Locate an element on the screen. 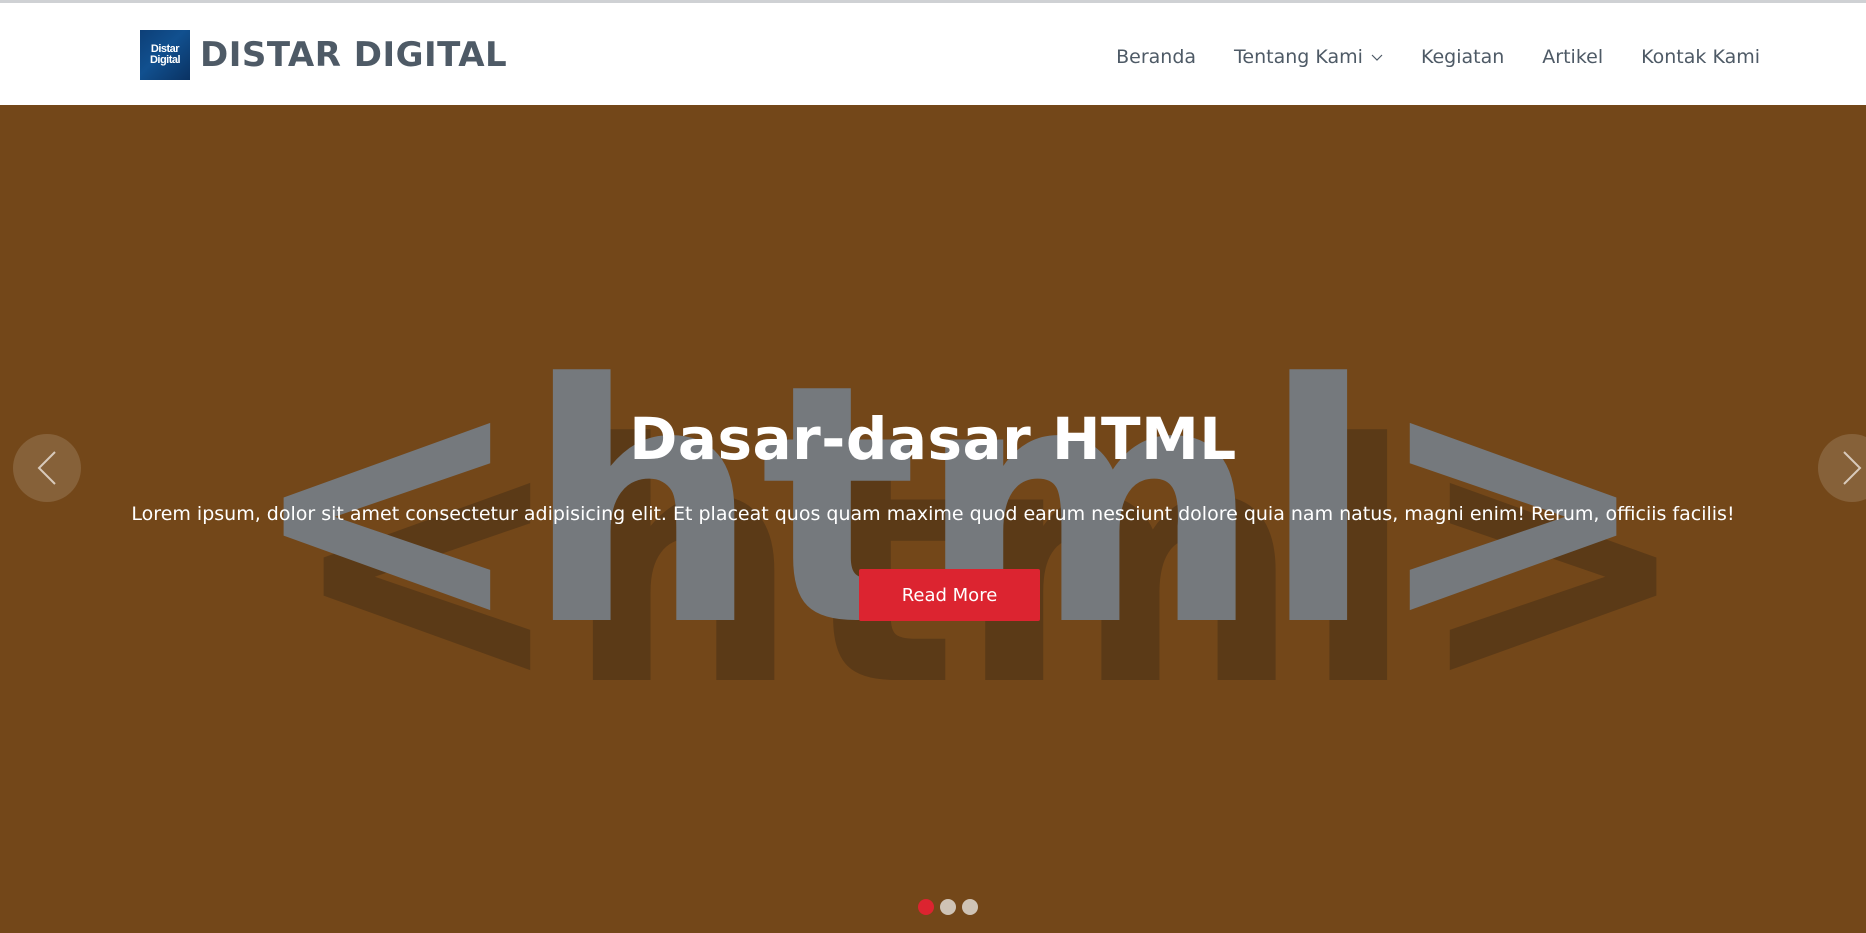 The height and width of the screenshot is (933, 1866). nav-item-kegiatan: Kegiatan is located at coordinates (1462, 57).